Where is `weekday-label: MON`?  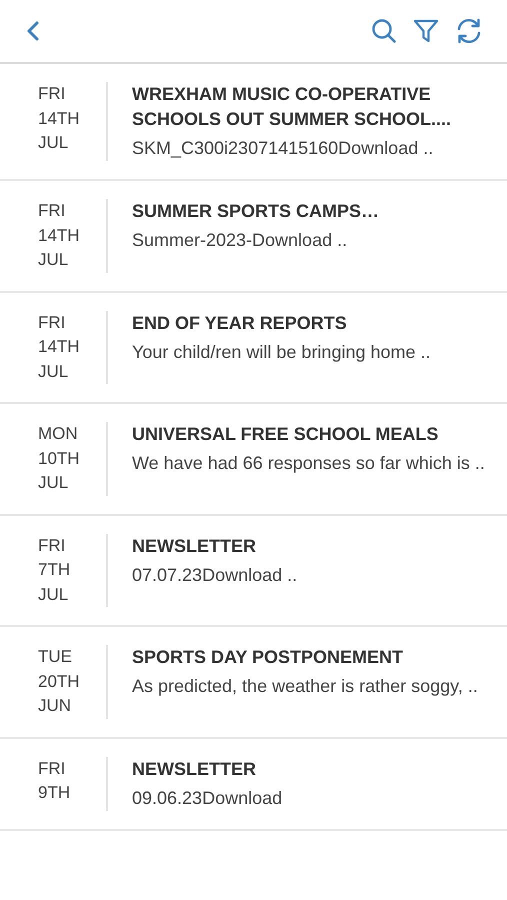
weekday-label: MON is located at coordinates (58, 434).